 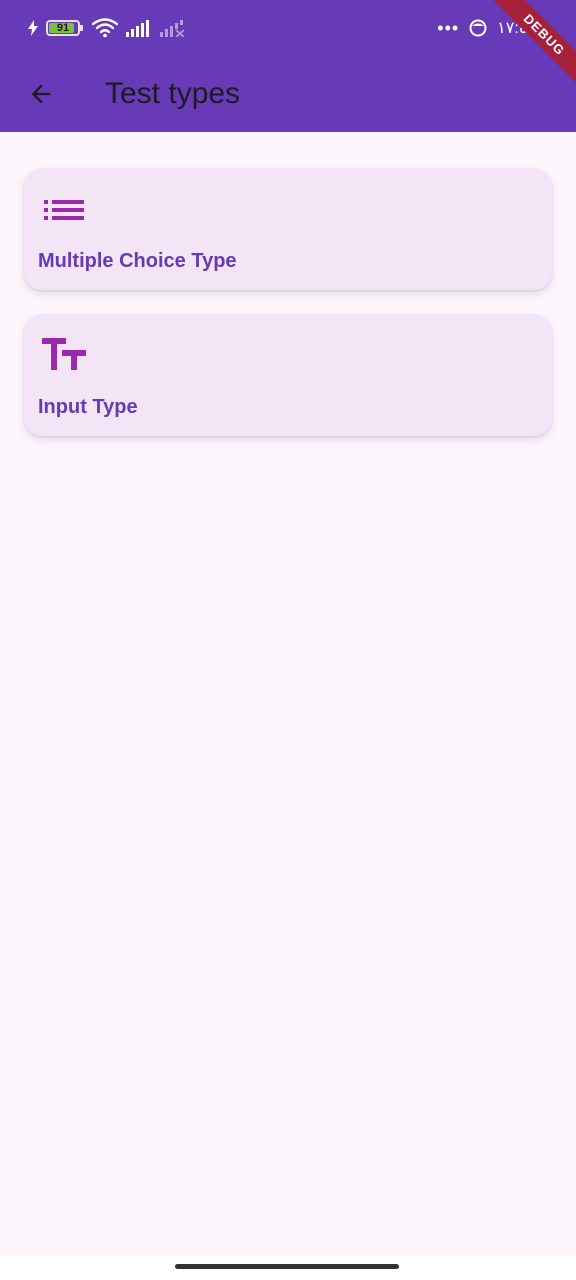 What do you see at coordinates (88, 407) in the screenshot?
I see `card-label: Input Type` at bounding box center [88, 407].